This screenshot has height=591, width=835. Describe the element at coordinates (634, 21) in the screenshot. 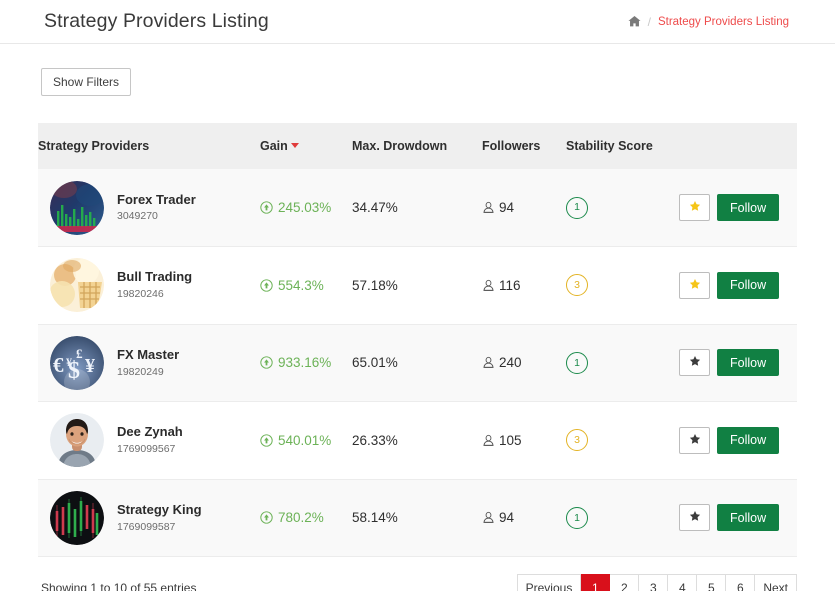

I see `home-icon` at that location.